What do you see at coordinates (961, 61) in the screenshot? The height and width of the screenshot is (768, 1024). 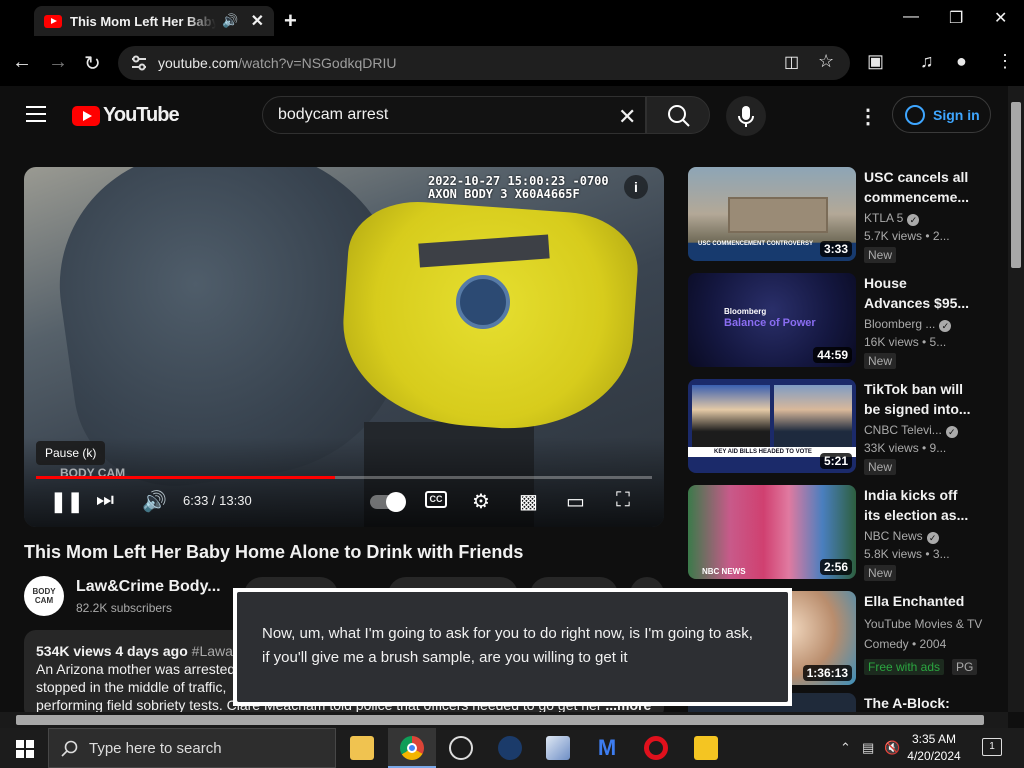 I see `profile-icon: ●` at bounding box center [961, 61].